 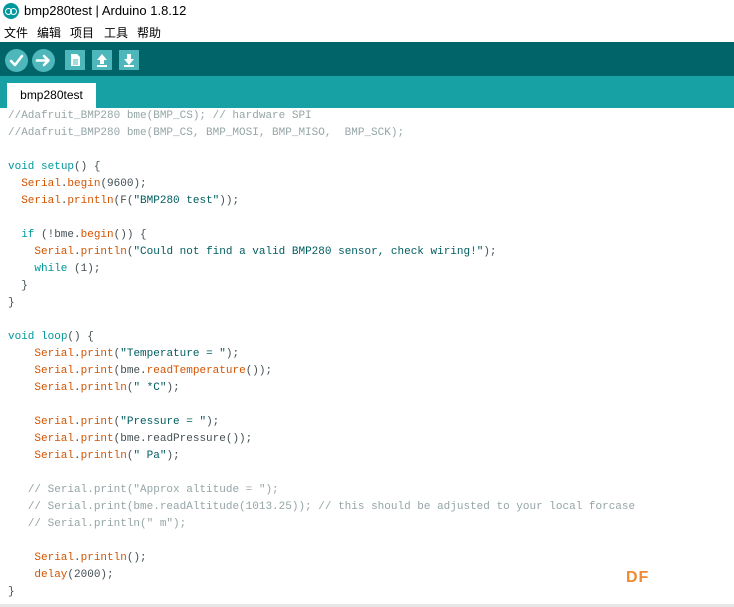 What do you see at coordinates (163, 422) in the screenshot?
I see `code-token: "Pressure = "` at bounding box center [163, 422].